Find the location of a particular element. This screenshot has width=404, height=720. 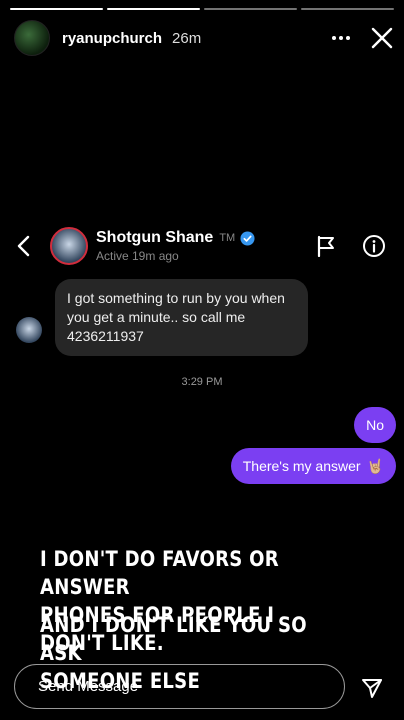

story-time: 26m is located at coordinates (187, 38).